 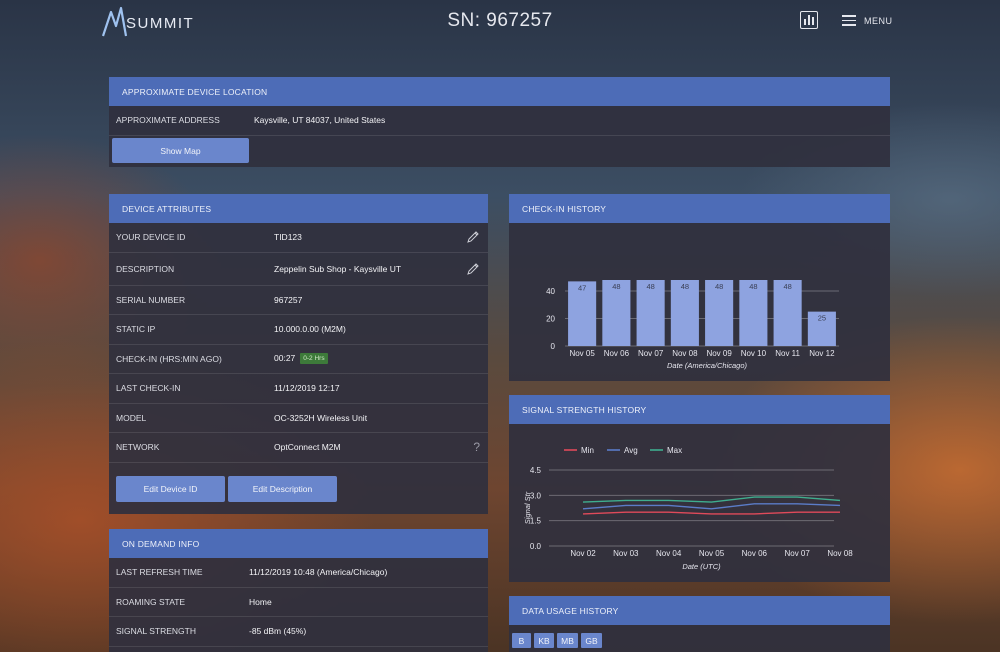 I want to click on attr-row-checkin: CHECK-IN (HRS:MIN AGO) 00:27 0-2 Hrs, so click(x=298, y=359).